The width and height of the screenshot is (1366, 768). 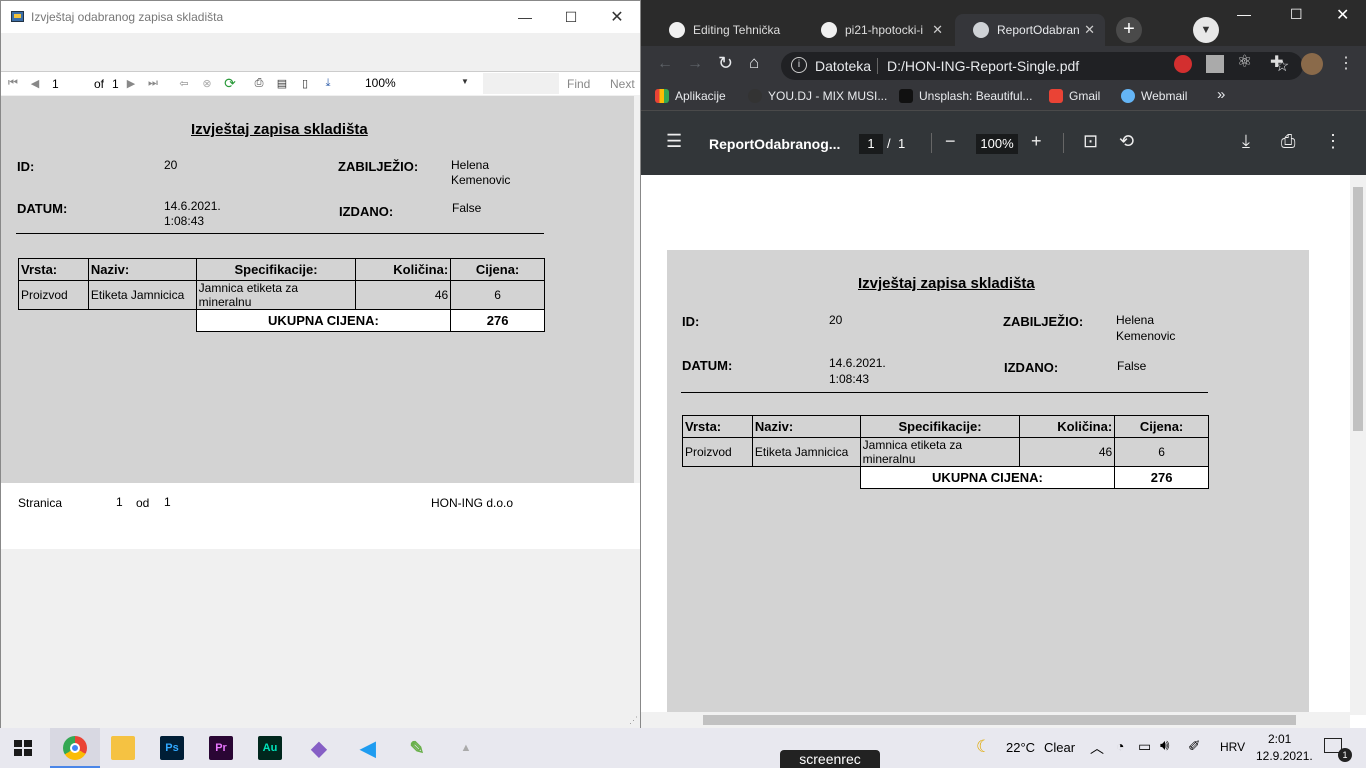 I want to click on recorded-by-line2: Kemenovic, so click(x=481, y=180).